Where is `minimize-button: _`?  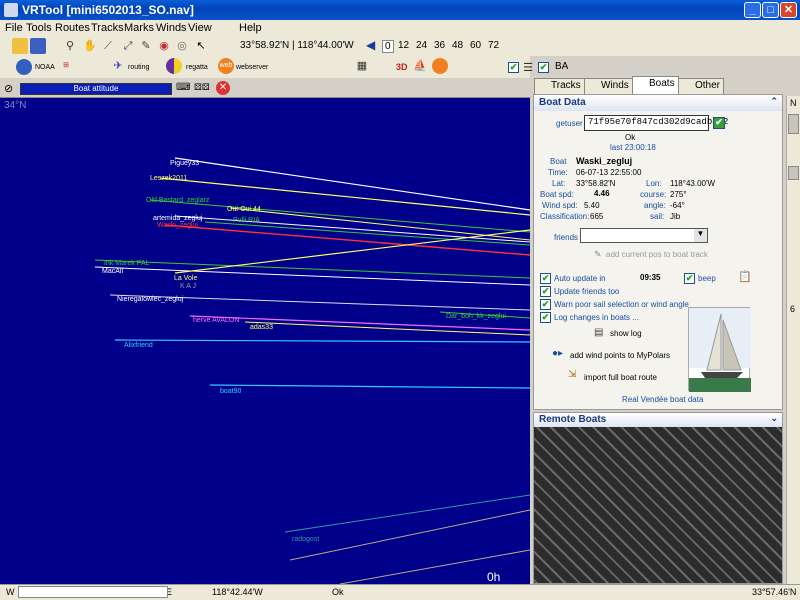
minimize-button: _ is located at coordinates (752, 10).